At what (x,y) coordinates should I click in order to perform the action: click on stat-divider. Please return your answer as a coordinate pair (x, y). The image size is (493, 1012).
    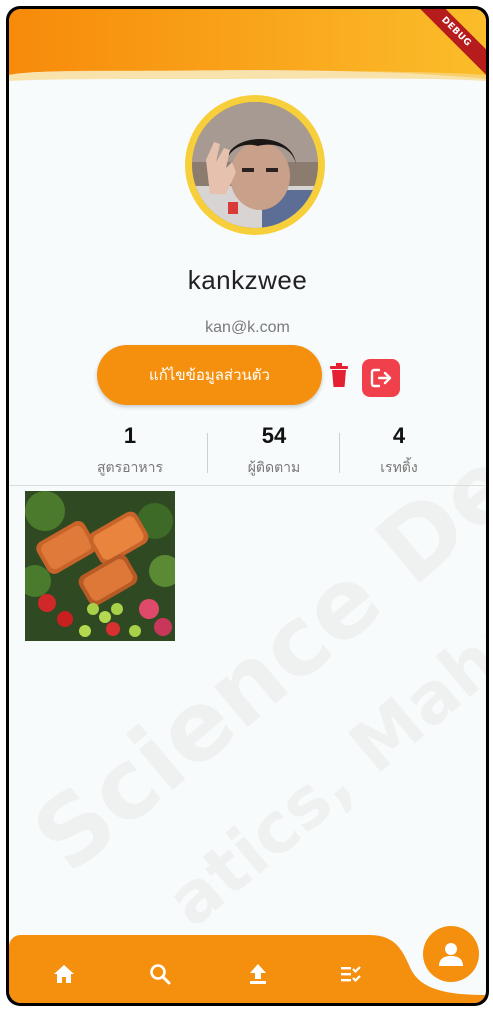
    Looking at the image, I should click on (207, 453).